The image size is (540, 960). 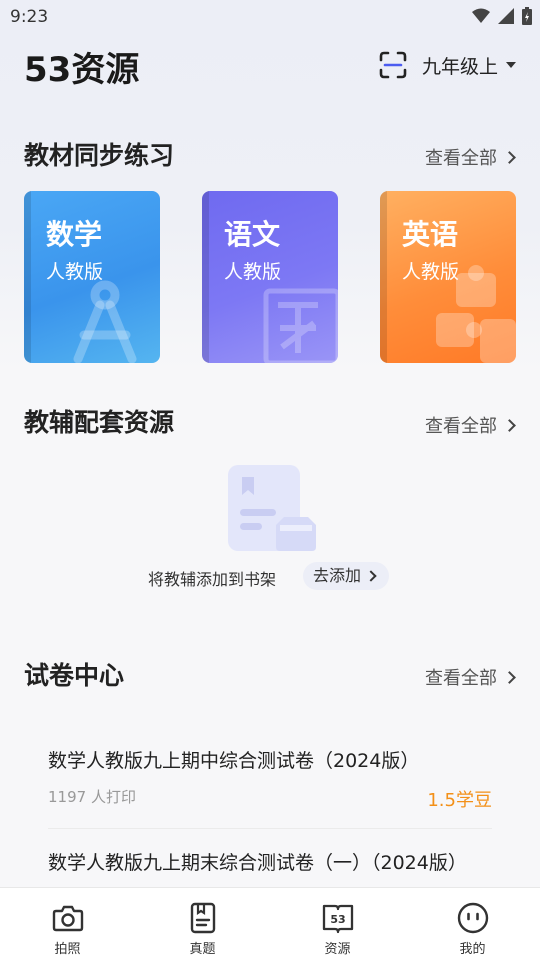 I want to click on grade-selector: 九年级上, so click(x=447, y=65).